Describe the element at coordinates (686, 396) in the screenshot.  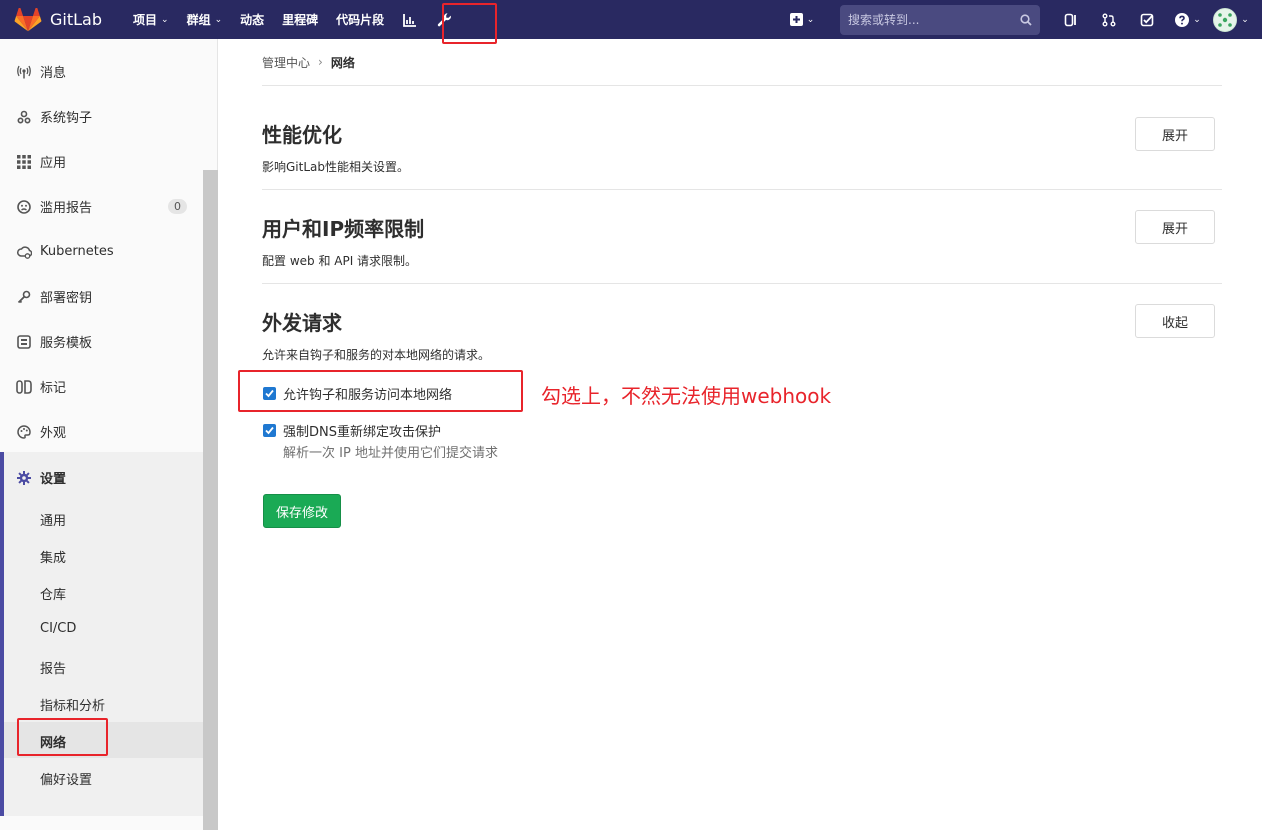
I see `annotation-note: 勾选上，不然无法使用webhook` at that location.